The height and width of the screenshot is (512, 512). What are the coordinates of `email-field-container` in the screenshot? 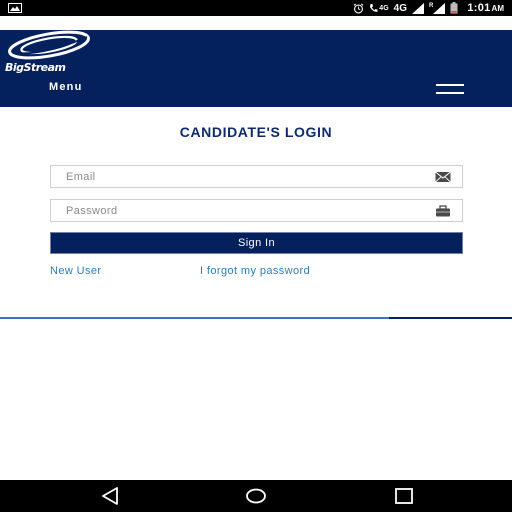 It's located at (256, 176).